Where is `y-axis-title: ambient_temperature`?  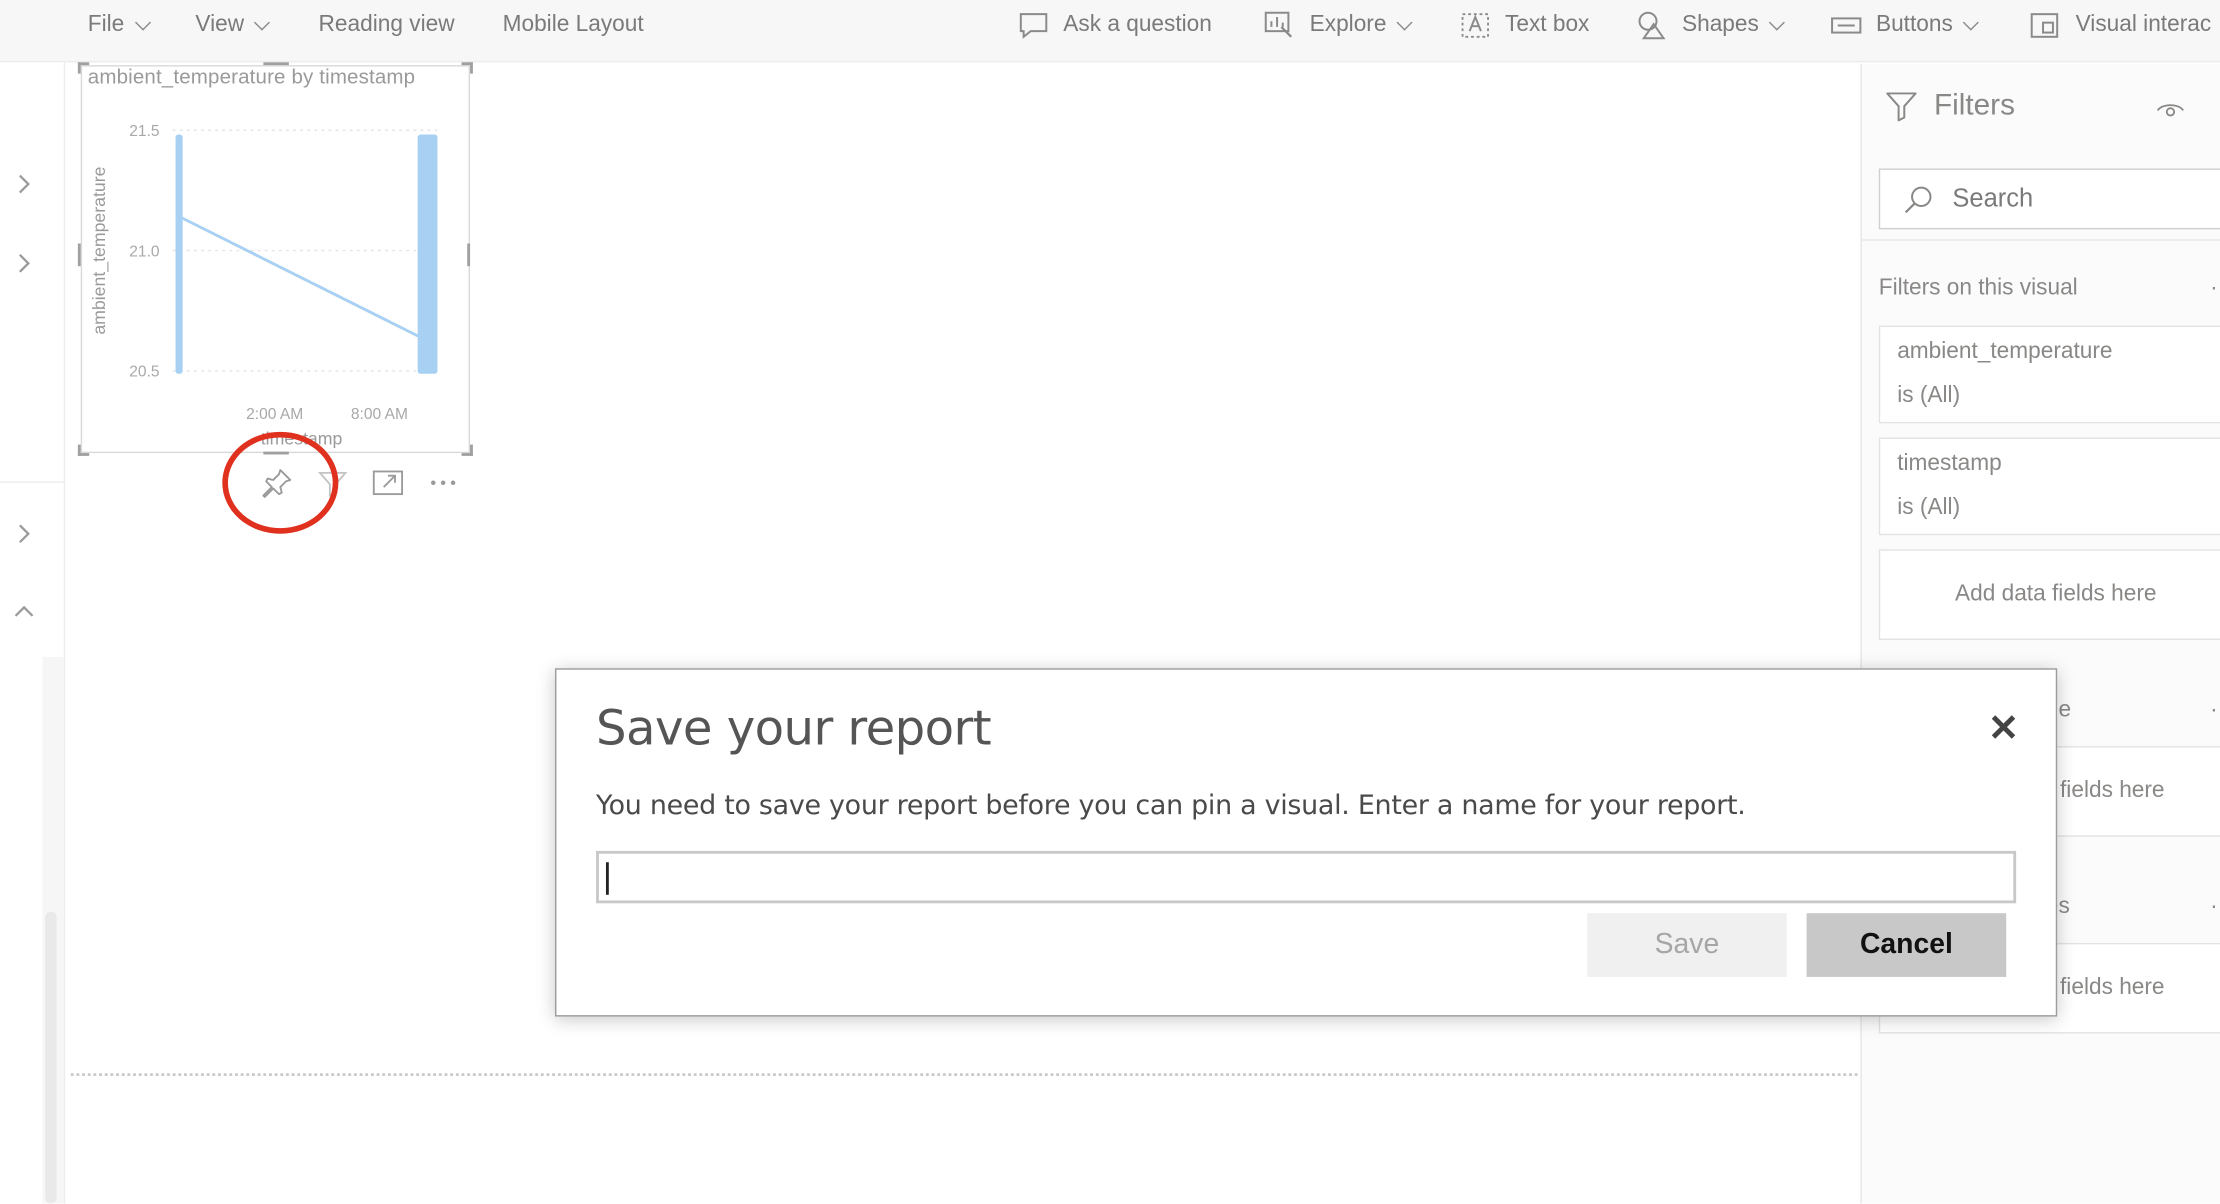
y-axis-title: ambient_temperature is located at coordinates (99, 250).